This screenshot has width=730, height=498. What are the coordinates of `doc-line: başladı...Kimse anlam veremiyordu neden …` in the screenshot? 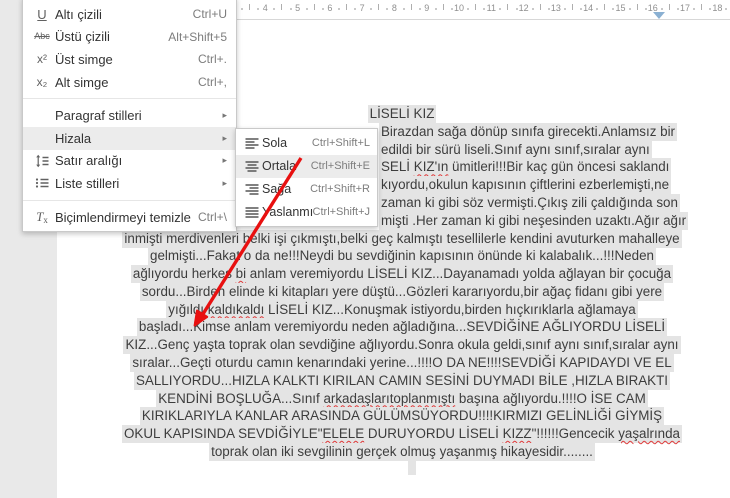 It's located at (402, 327).